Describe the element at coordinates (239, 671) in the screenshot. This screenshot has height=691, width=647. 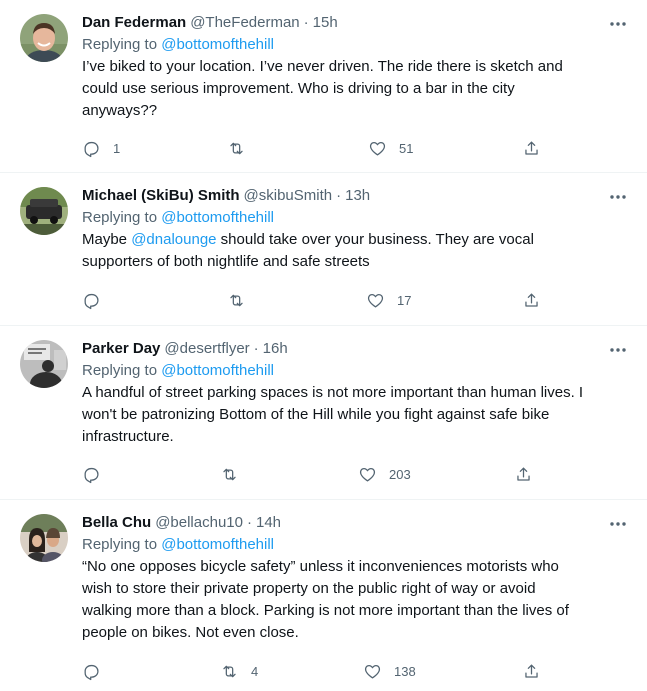
I see `retweet-button: 4` at that location.